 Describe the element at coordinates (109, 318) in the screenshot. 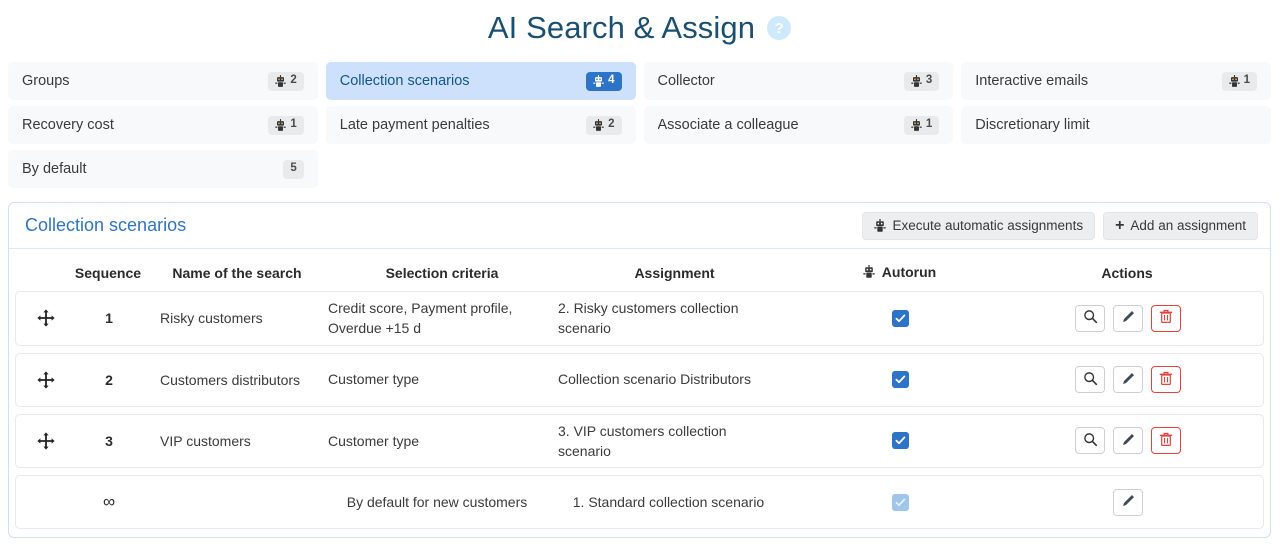

I see `row-sequence: 1` at that location.